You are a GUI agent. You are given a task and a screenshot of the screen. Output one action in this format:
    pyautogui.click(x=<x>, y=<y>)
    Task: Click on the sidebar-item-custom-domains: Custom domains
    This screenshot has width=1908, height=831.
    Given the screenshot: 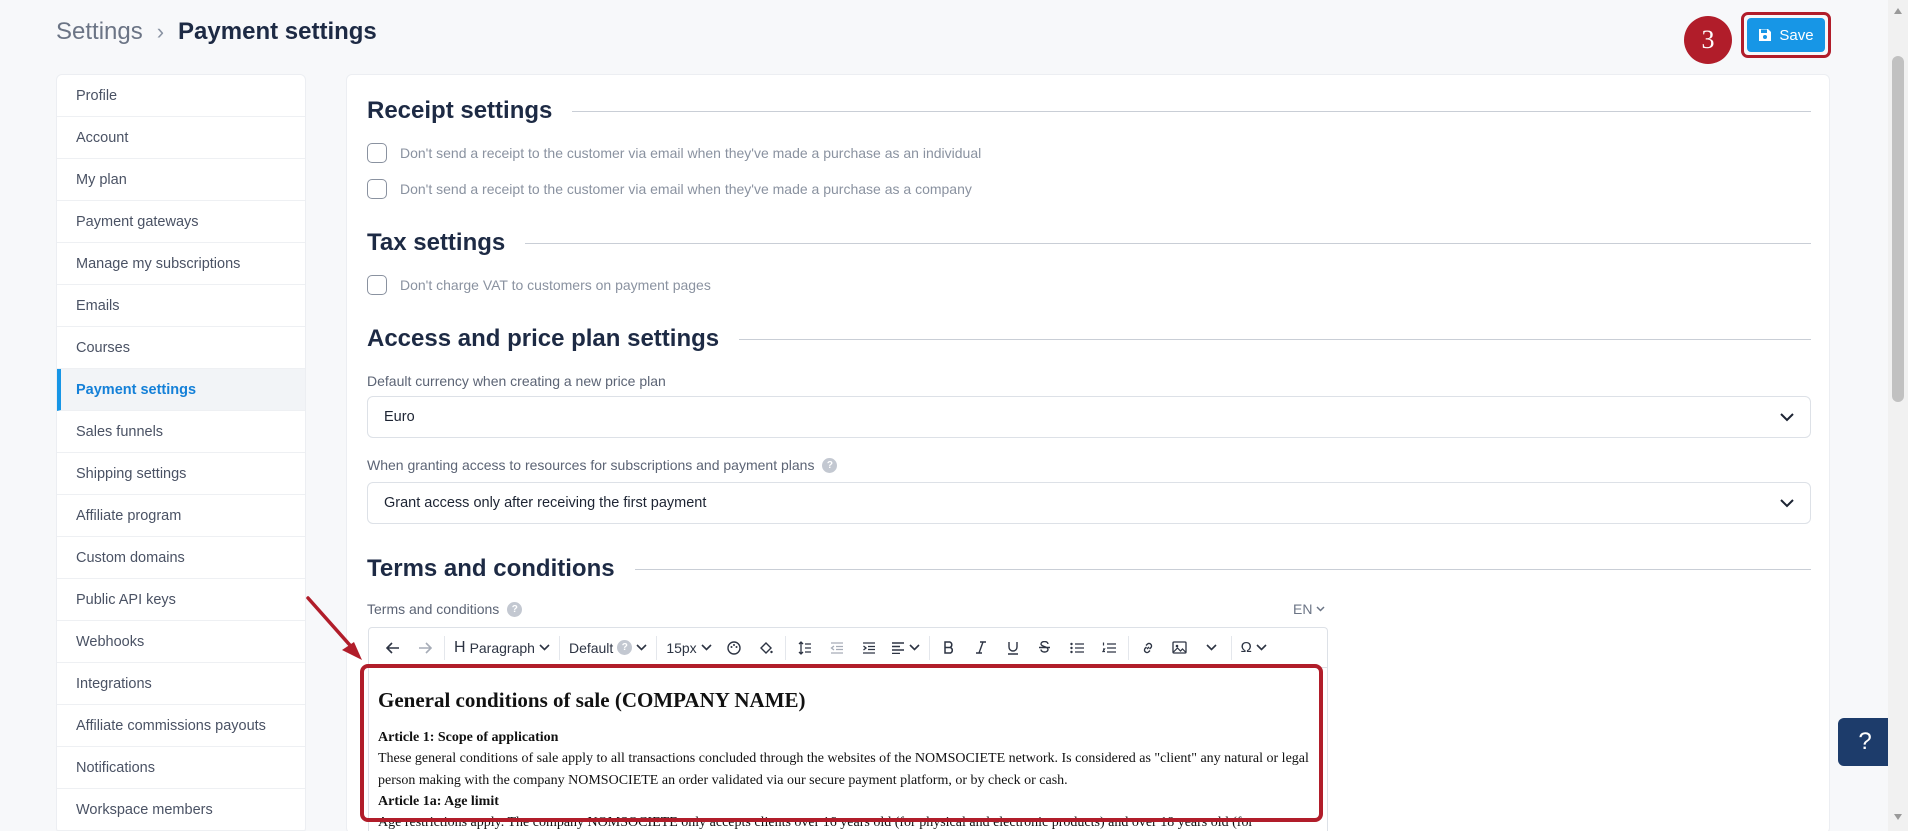 What is the action you would take?
    pyautogui.click(x=181, y=558)
    